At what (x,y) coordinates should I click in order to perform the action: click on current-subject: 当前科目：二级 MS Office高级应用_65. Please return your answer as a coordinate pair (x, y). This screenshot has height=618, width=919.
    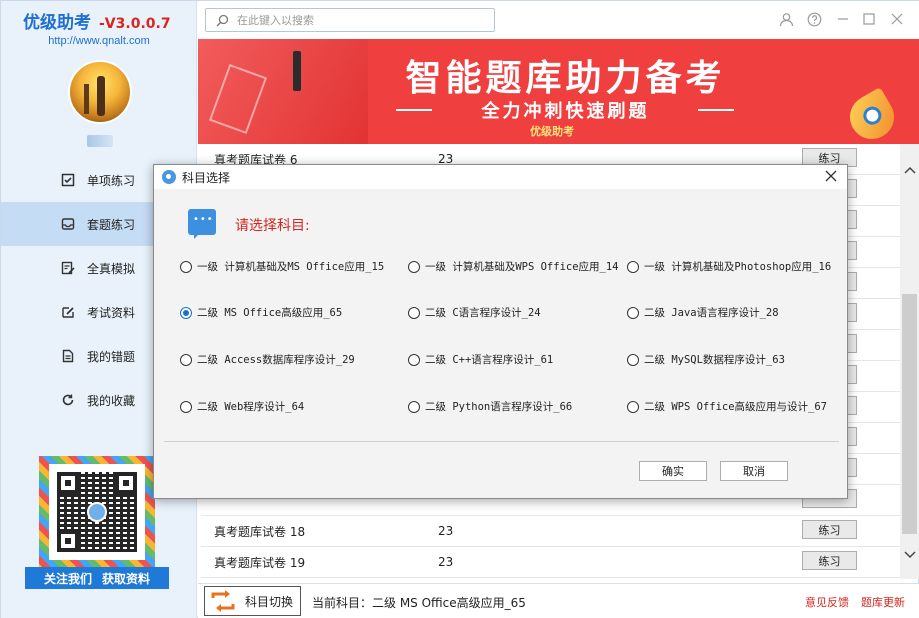
    Looking at the image, I should click on (419, 602).